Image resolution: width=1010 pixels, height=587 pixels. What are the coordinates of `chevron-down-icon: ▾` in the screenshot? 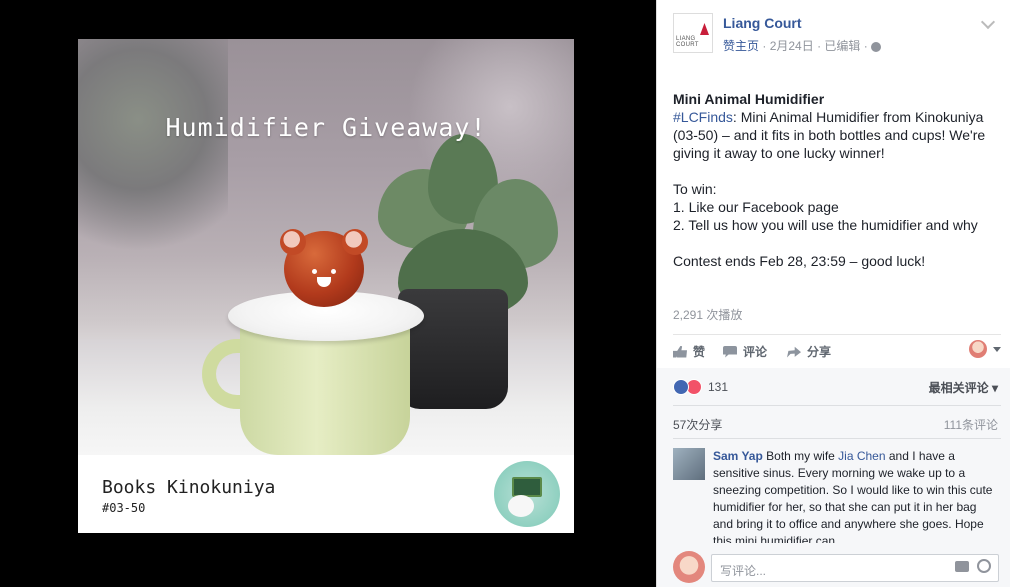 It's located at (993, 388).